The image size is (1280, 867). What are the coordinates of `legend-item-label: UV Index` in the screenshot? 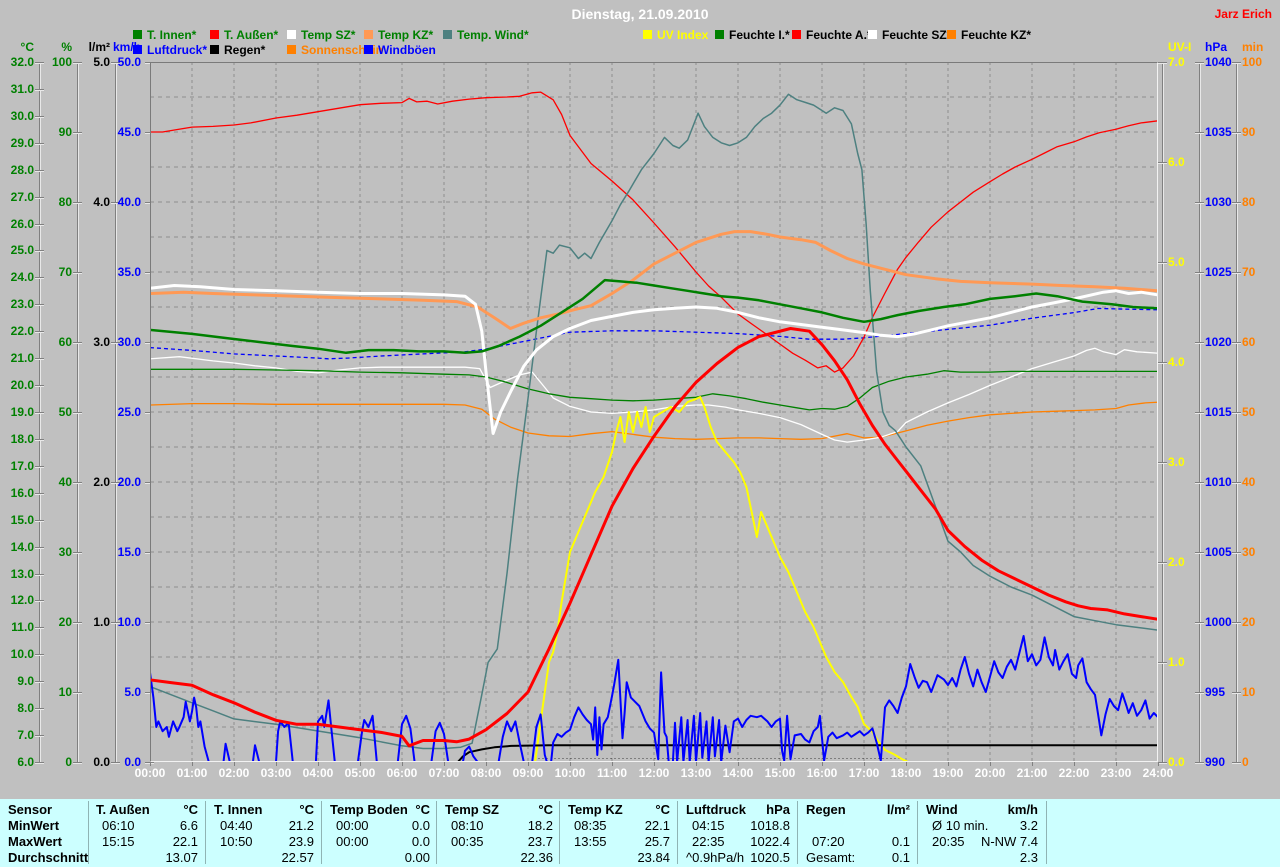 It's located at (683, 35).